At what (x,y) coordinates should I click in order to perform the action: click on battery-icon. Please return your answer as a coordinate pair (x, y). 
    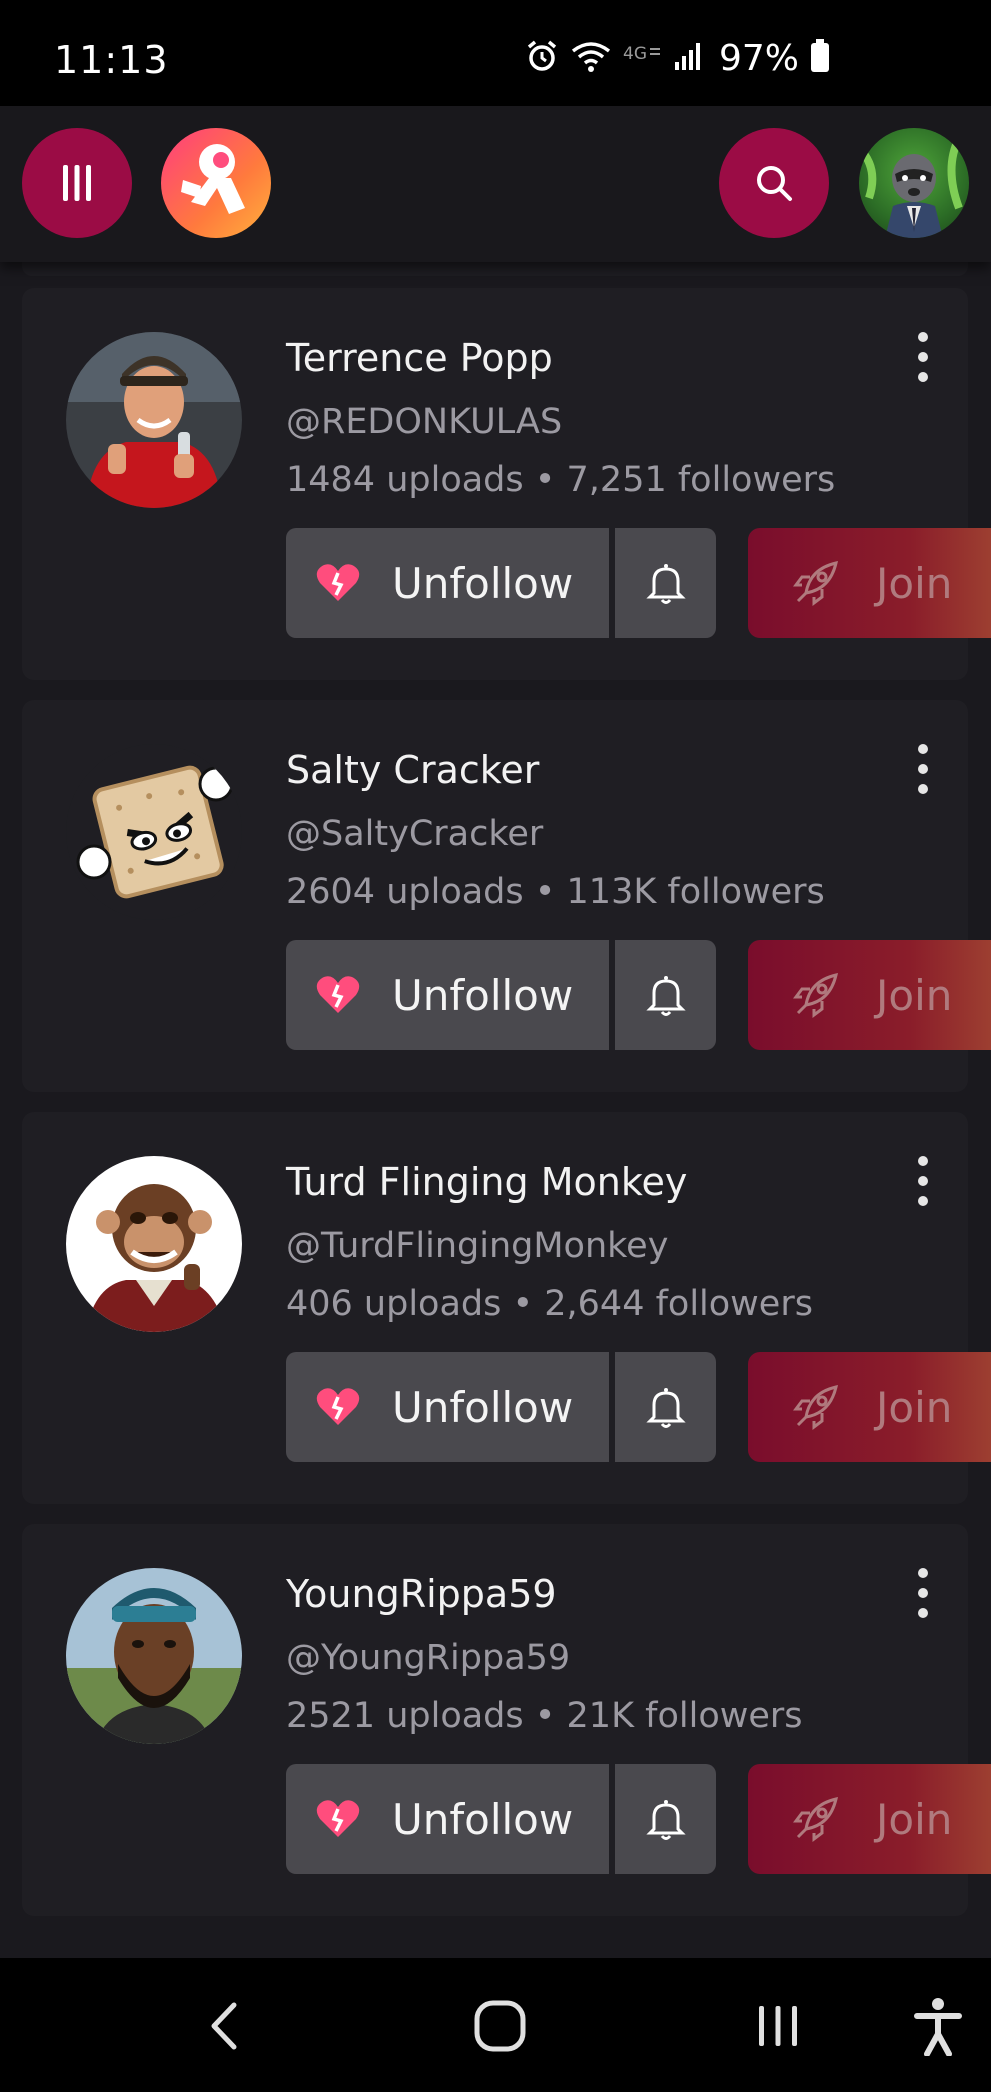
    Looking at the image, I should click on (820, 58).